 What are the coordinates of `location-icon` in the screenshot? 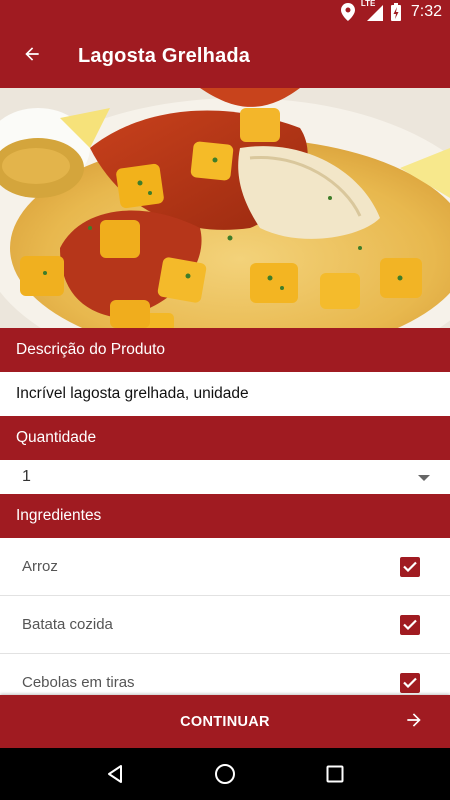 It's located at (347, 12).